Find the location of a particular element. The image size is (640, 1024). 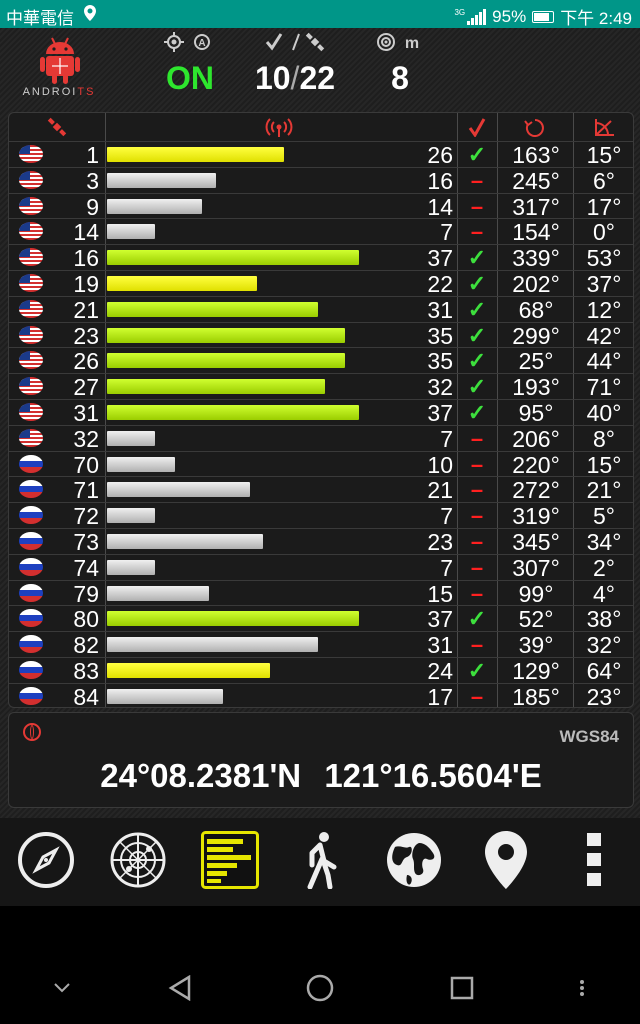

satellite-icon is located at coordinates (57, 128).